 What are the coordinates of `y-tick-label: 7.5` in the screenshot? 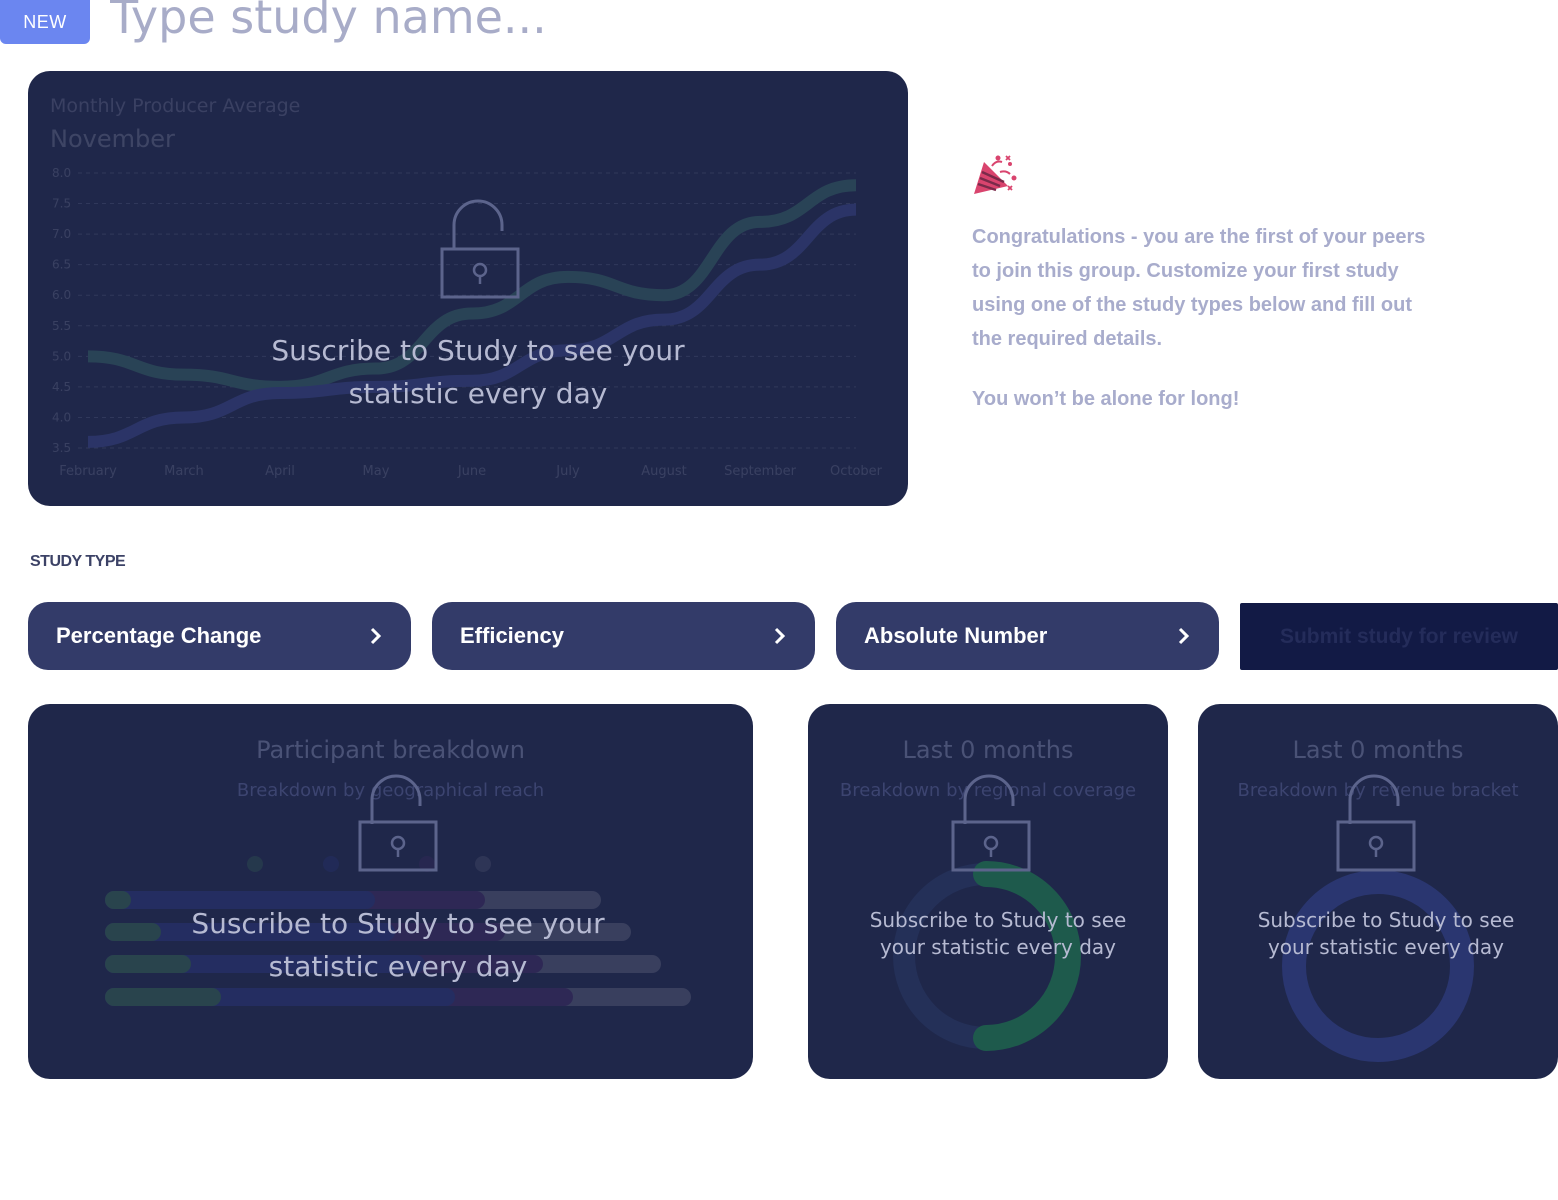 It's located at (61, 204).